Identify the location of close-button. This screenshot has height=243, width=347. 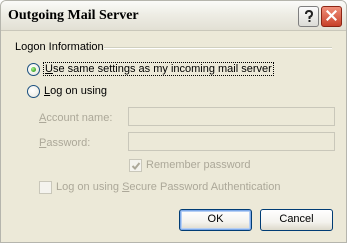
(331, 16).